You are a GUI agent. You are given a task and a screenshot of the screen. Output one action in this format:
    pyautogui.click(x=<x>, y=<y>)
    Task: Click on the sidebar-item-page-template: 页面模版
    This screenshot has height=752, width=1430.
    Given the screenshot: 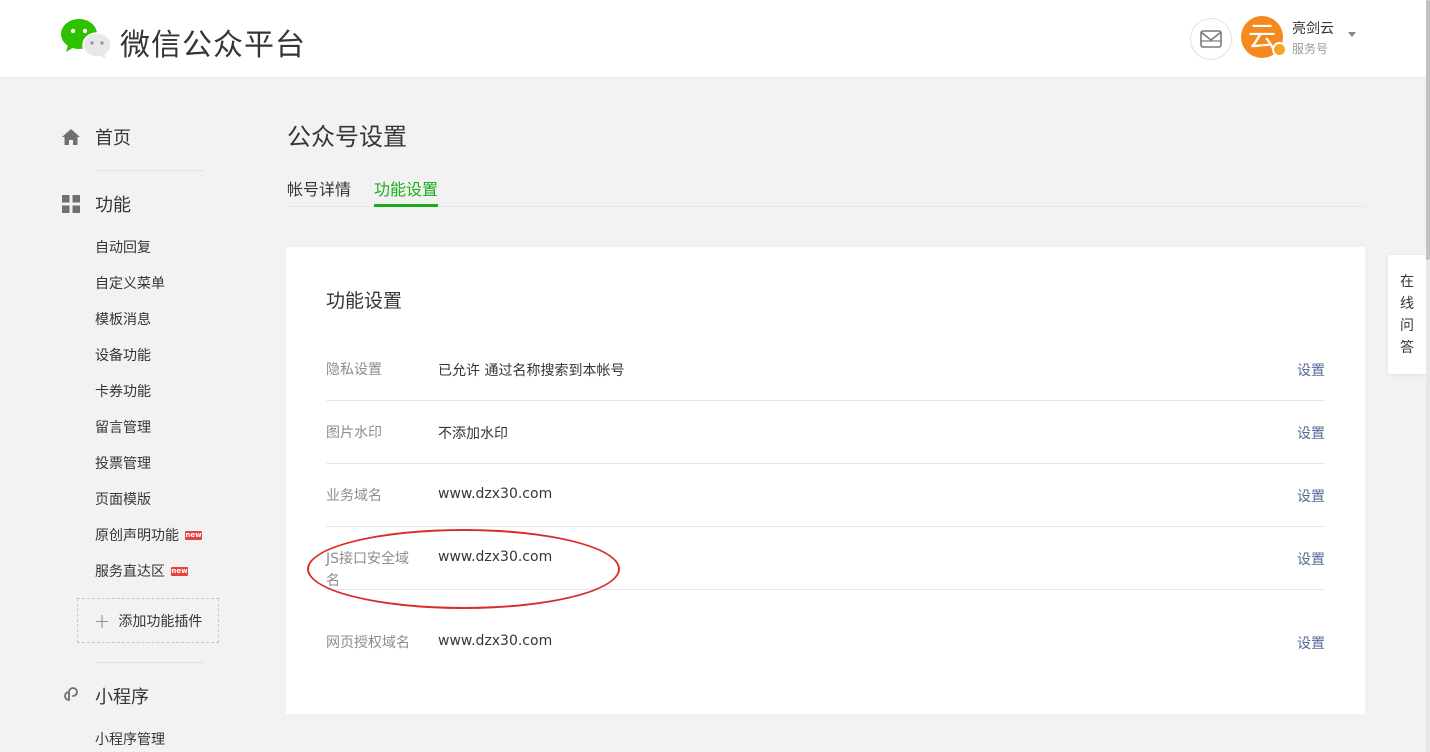 What is the action you would take?
    pyautogui.click(x=123, y=499)
    